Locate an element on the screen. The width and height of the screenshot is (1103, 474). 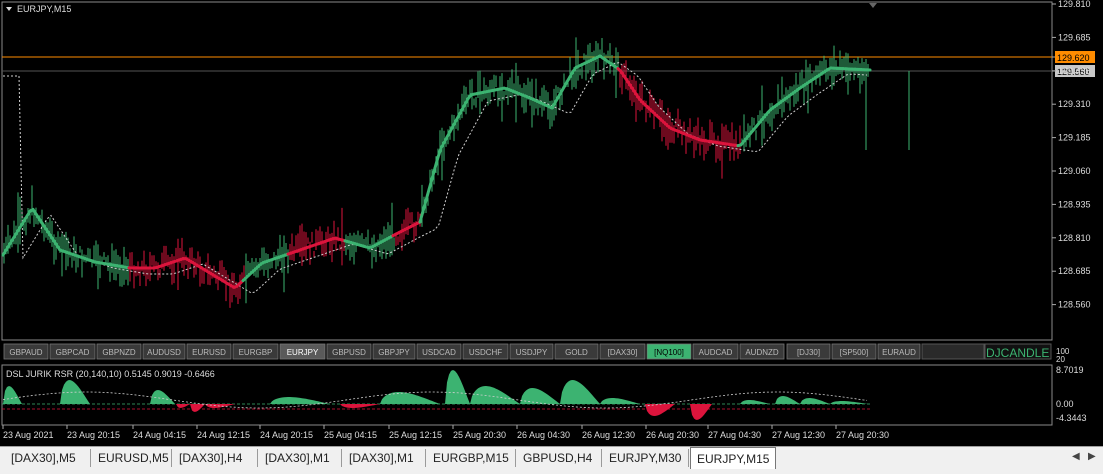
time-label: 24 Aug 12:15 is located at coordinates (223, 435).